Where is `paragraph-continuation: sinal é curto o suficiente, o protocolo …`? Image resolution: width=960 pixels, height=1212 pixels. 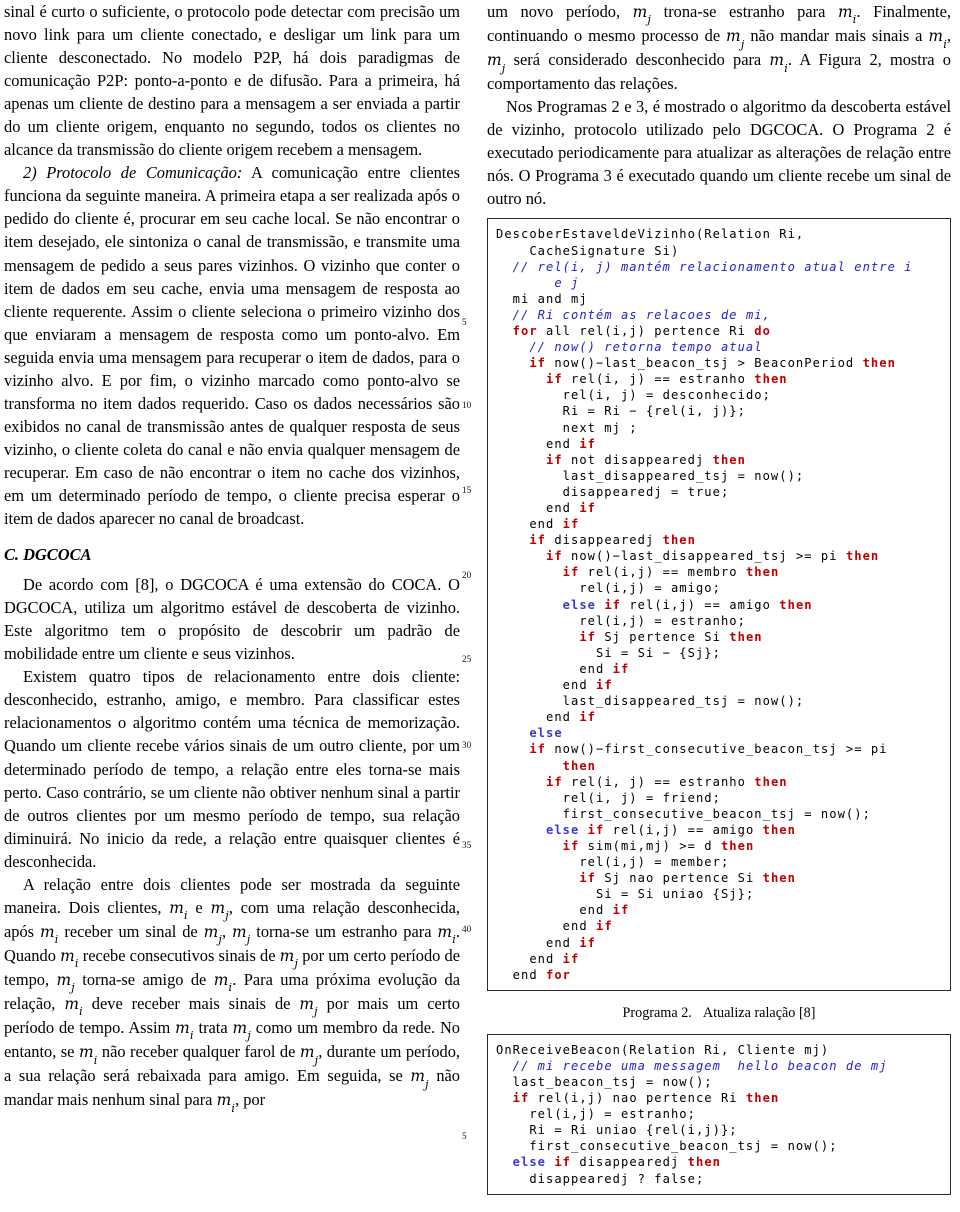
paragraph-continuation: sinal é curto o suficiente, o protocolo … is located at coordinates (232, 81).